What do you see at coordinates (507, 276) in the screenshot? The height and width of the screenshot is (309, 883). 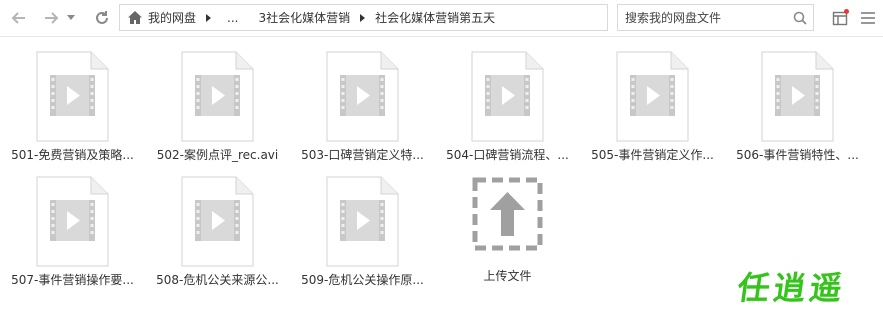 I see `upload-label: 上传文件` at bounding box center [507, 276].